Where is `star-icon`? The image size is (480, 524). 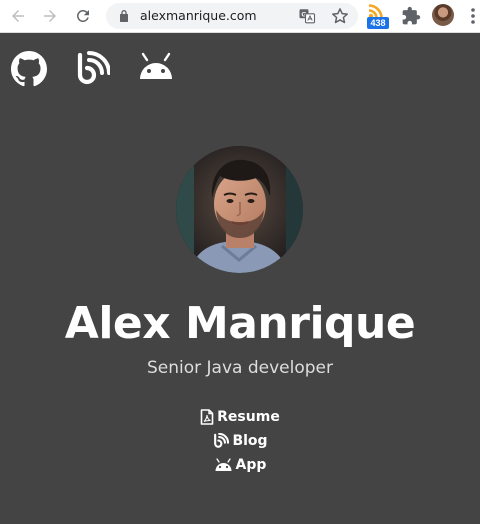
star-icon is located at coordinates (340, 16).